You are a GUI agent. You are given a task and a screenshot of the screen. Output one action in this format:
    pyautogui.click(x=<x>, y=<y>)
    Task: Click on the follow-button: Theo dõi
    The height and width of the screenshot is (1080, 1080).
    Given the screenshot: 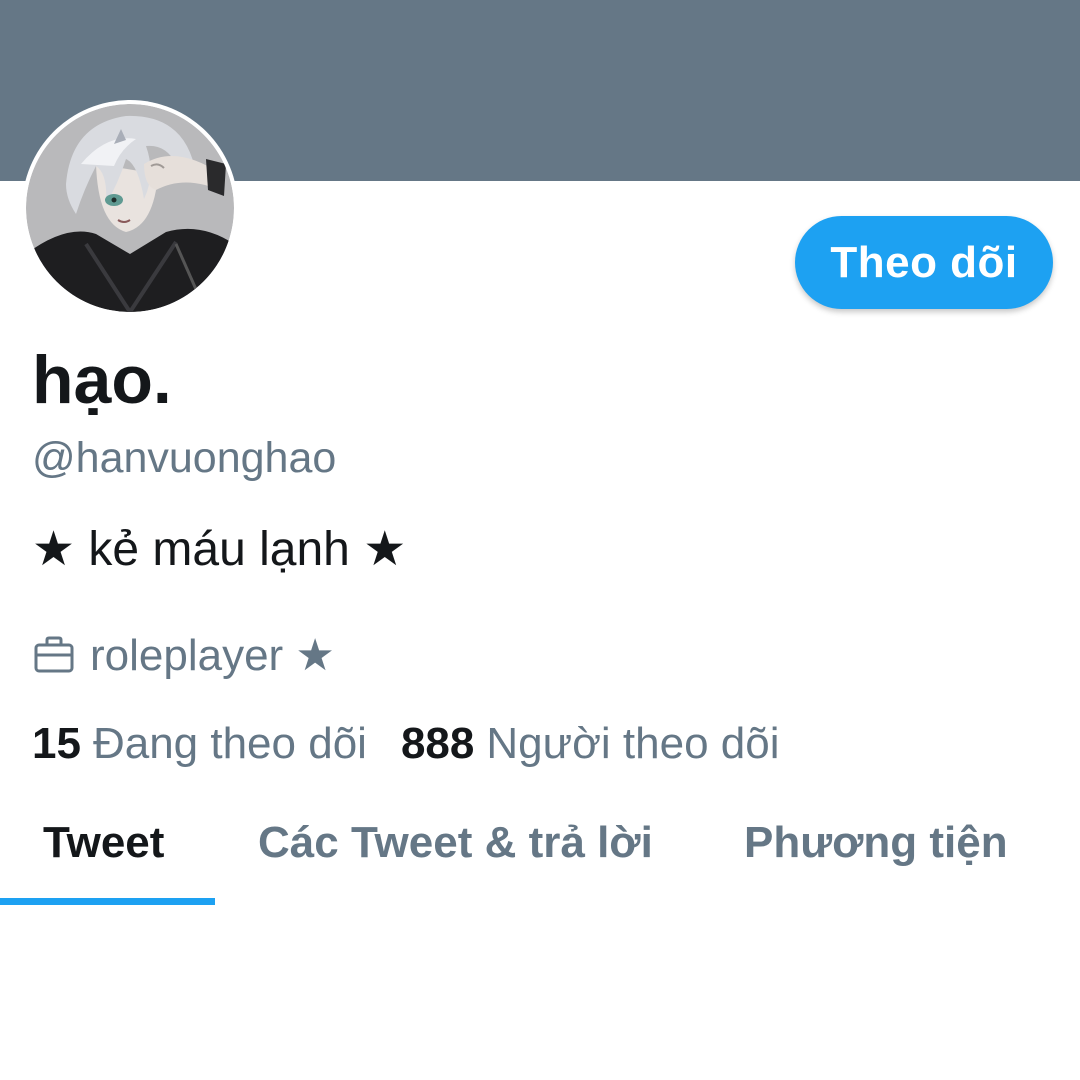 What is the action you would take?
    pyautogui.click(x=924, y=262)
    